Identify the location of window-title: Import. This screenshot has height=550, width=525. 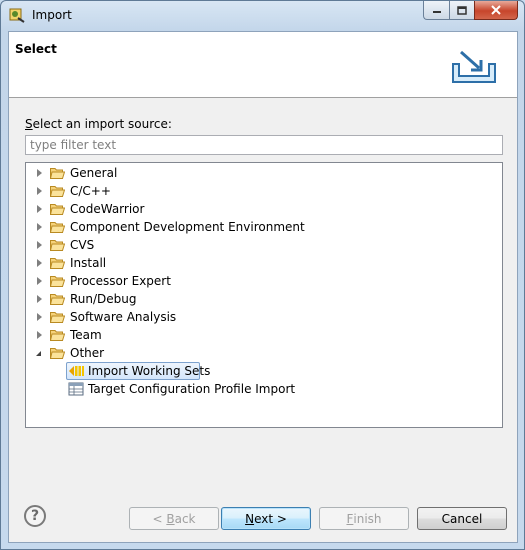
(52, 15).